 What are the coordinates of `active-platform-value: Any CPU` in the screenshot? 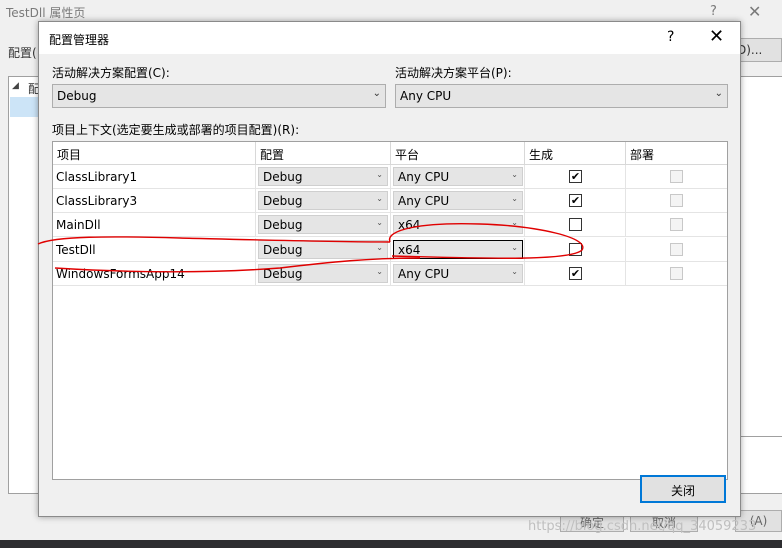 It's located at (426, 96).